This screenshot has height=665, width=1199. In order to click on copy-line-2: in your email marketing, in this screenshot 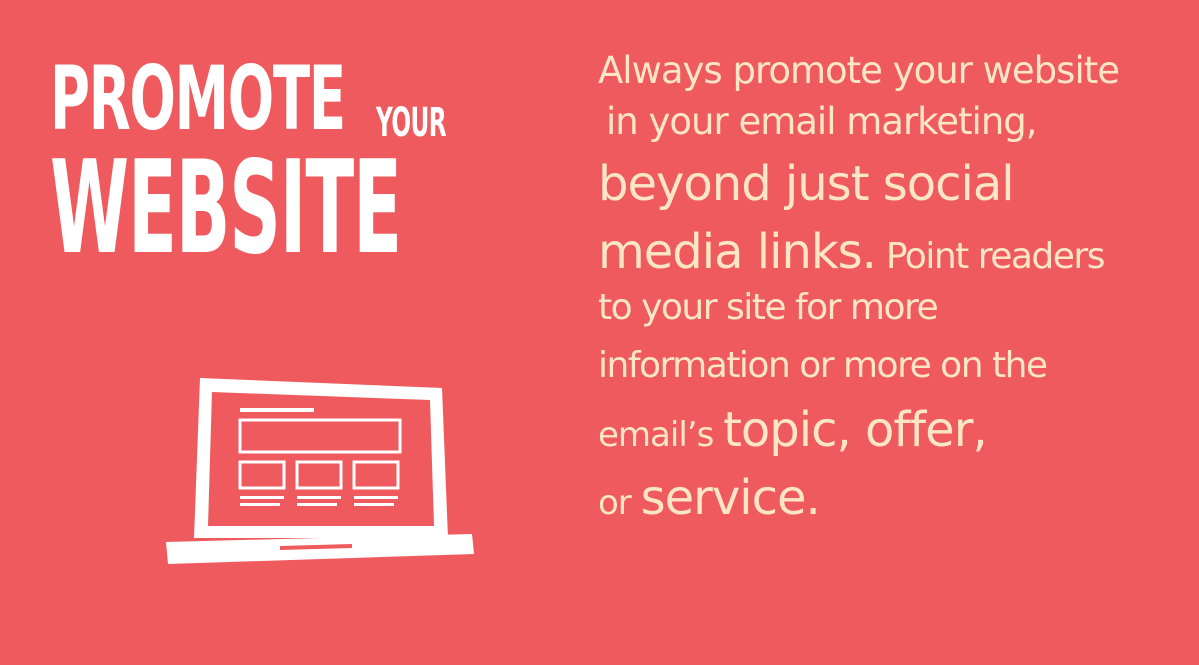, I will do `click(822, 121)`.